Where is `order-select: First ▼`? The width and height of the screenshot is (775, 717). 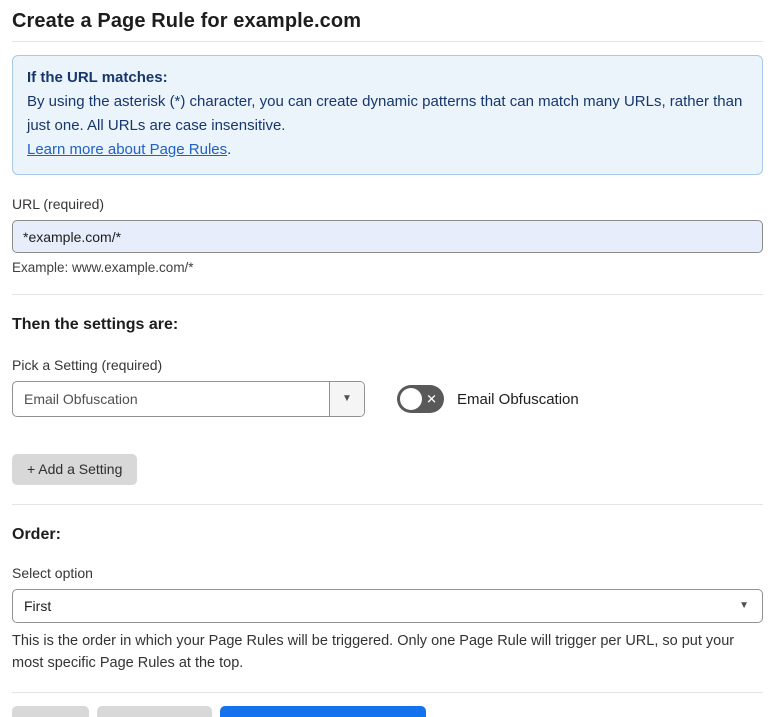
order-select: First ▼ is located at coordinates (387, 606).